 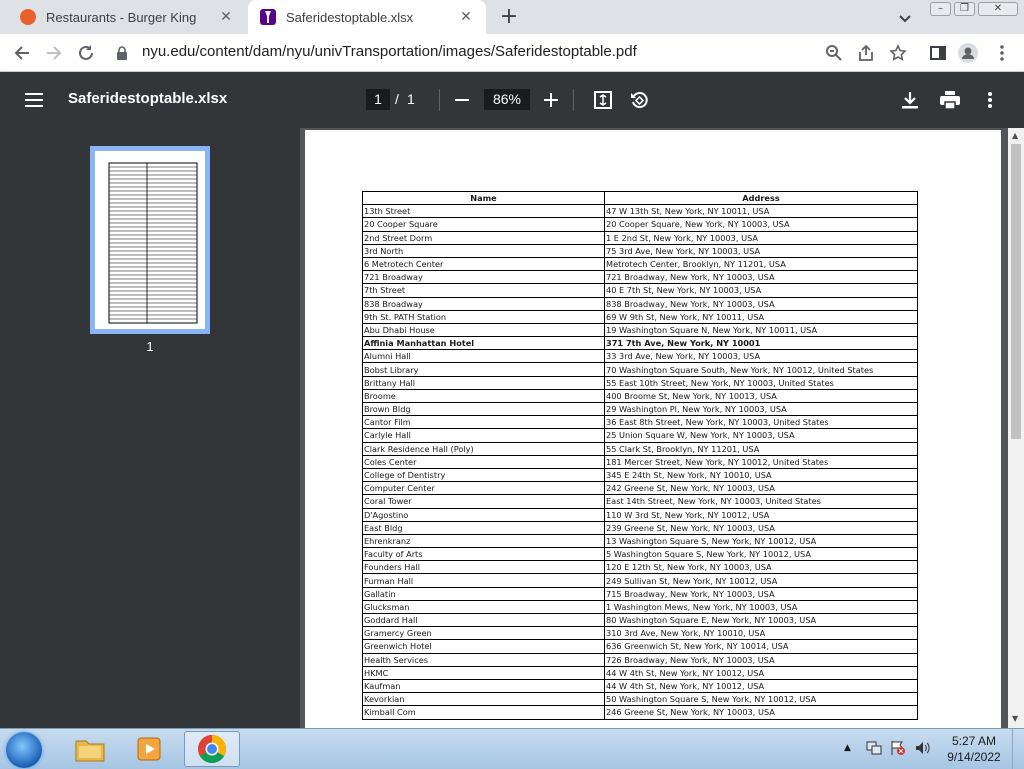 I want to click on cell-address: 726 Broadway, New York, NY 10003, USA, so click(x=761, y=659).